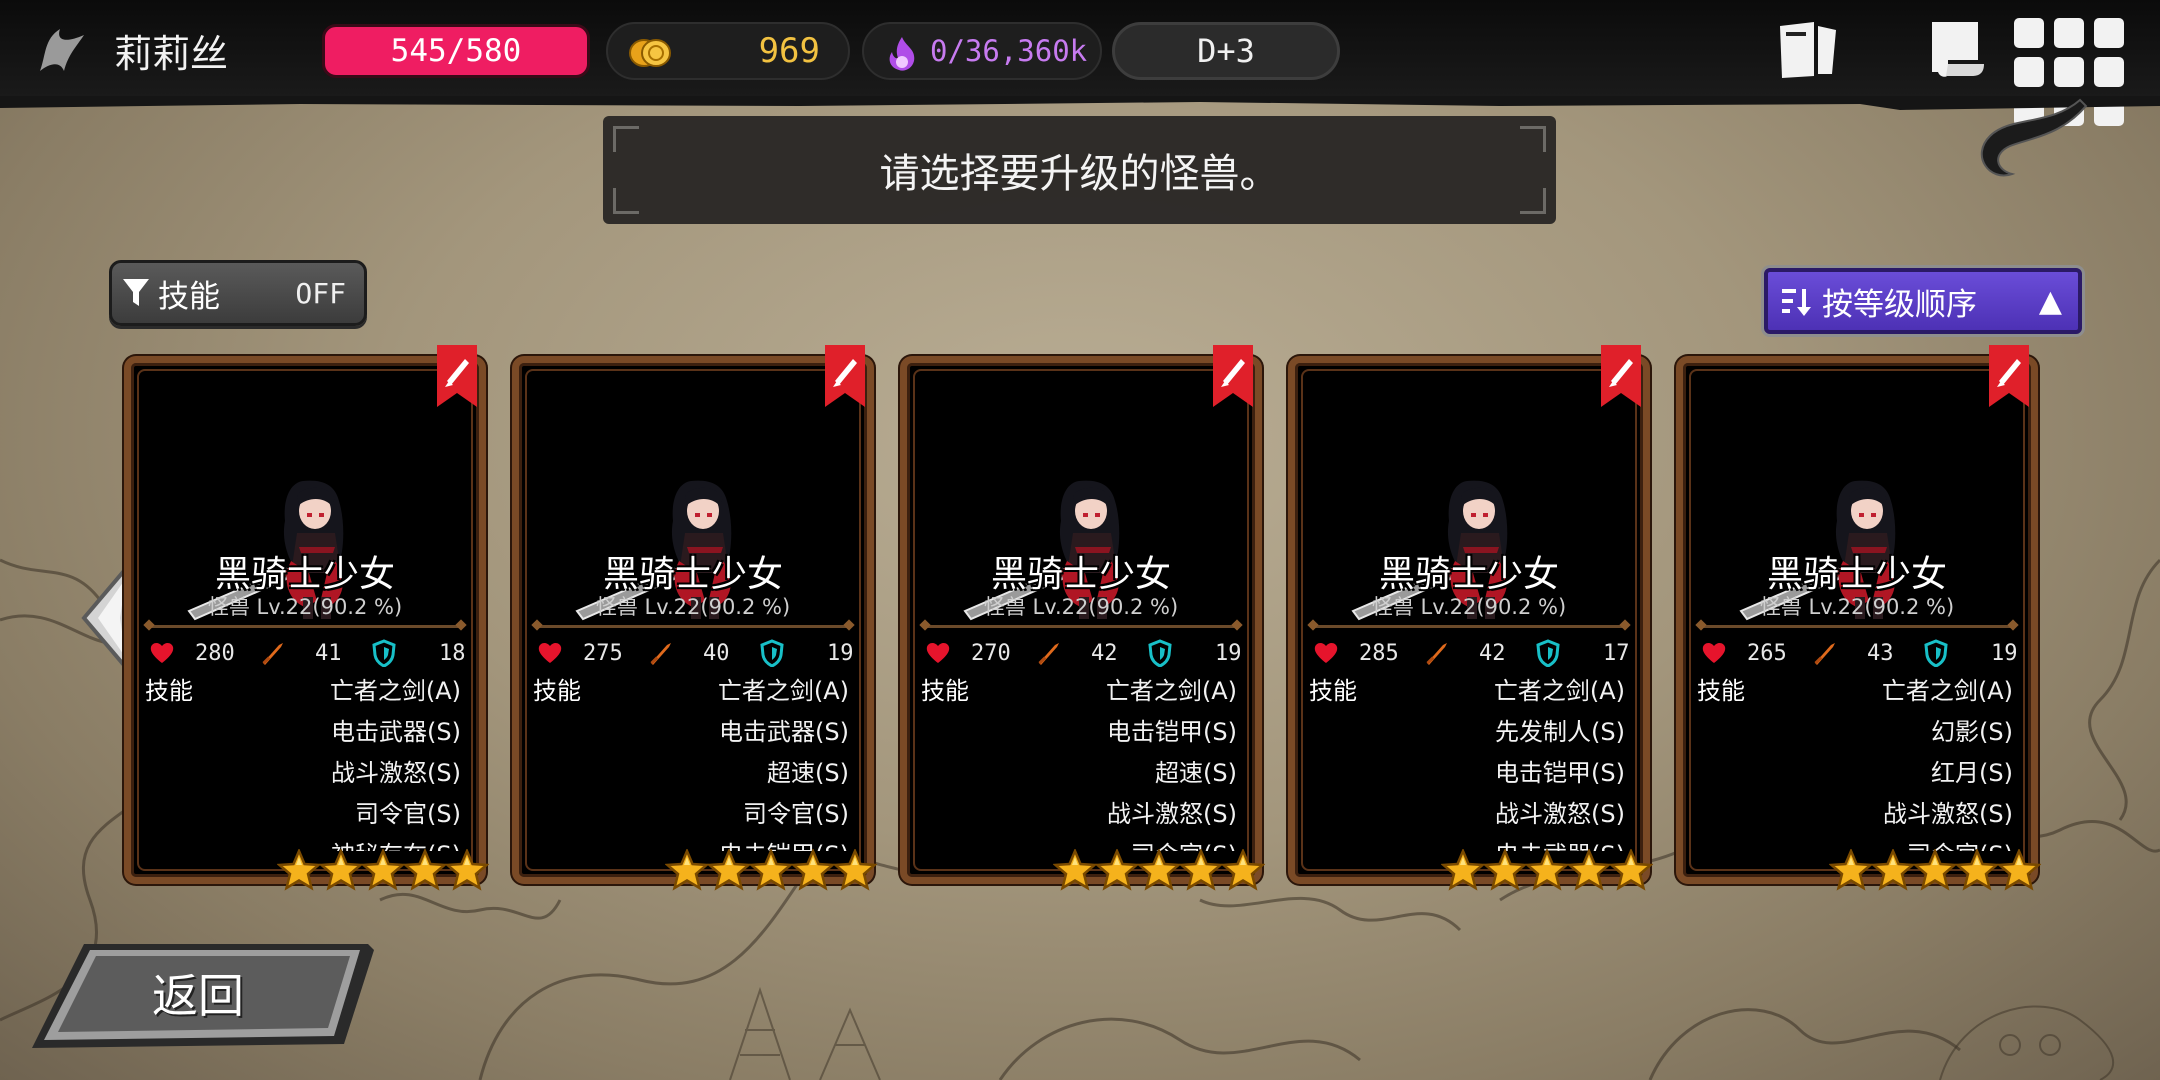 Image resolution: width=2160 pixels, height=1080 pixels. I want to click on skill-item: 司令官(S), so click(796, 814).